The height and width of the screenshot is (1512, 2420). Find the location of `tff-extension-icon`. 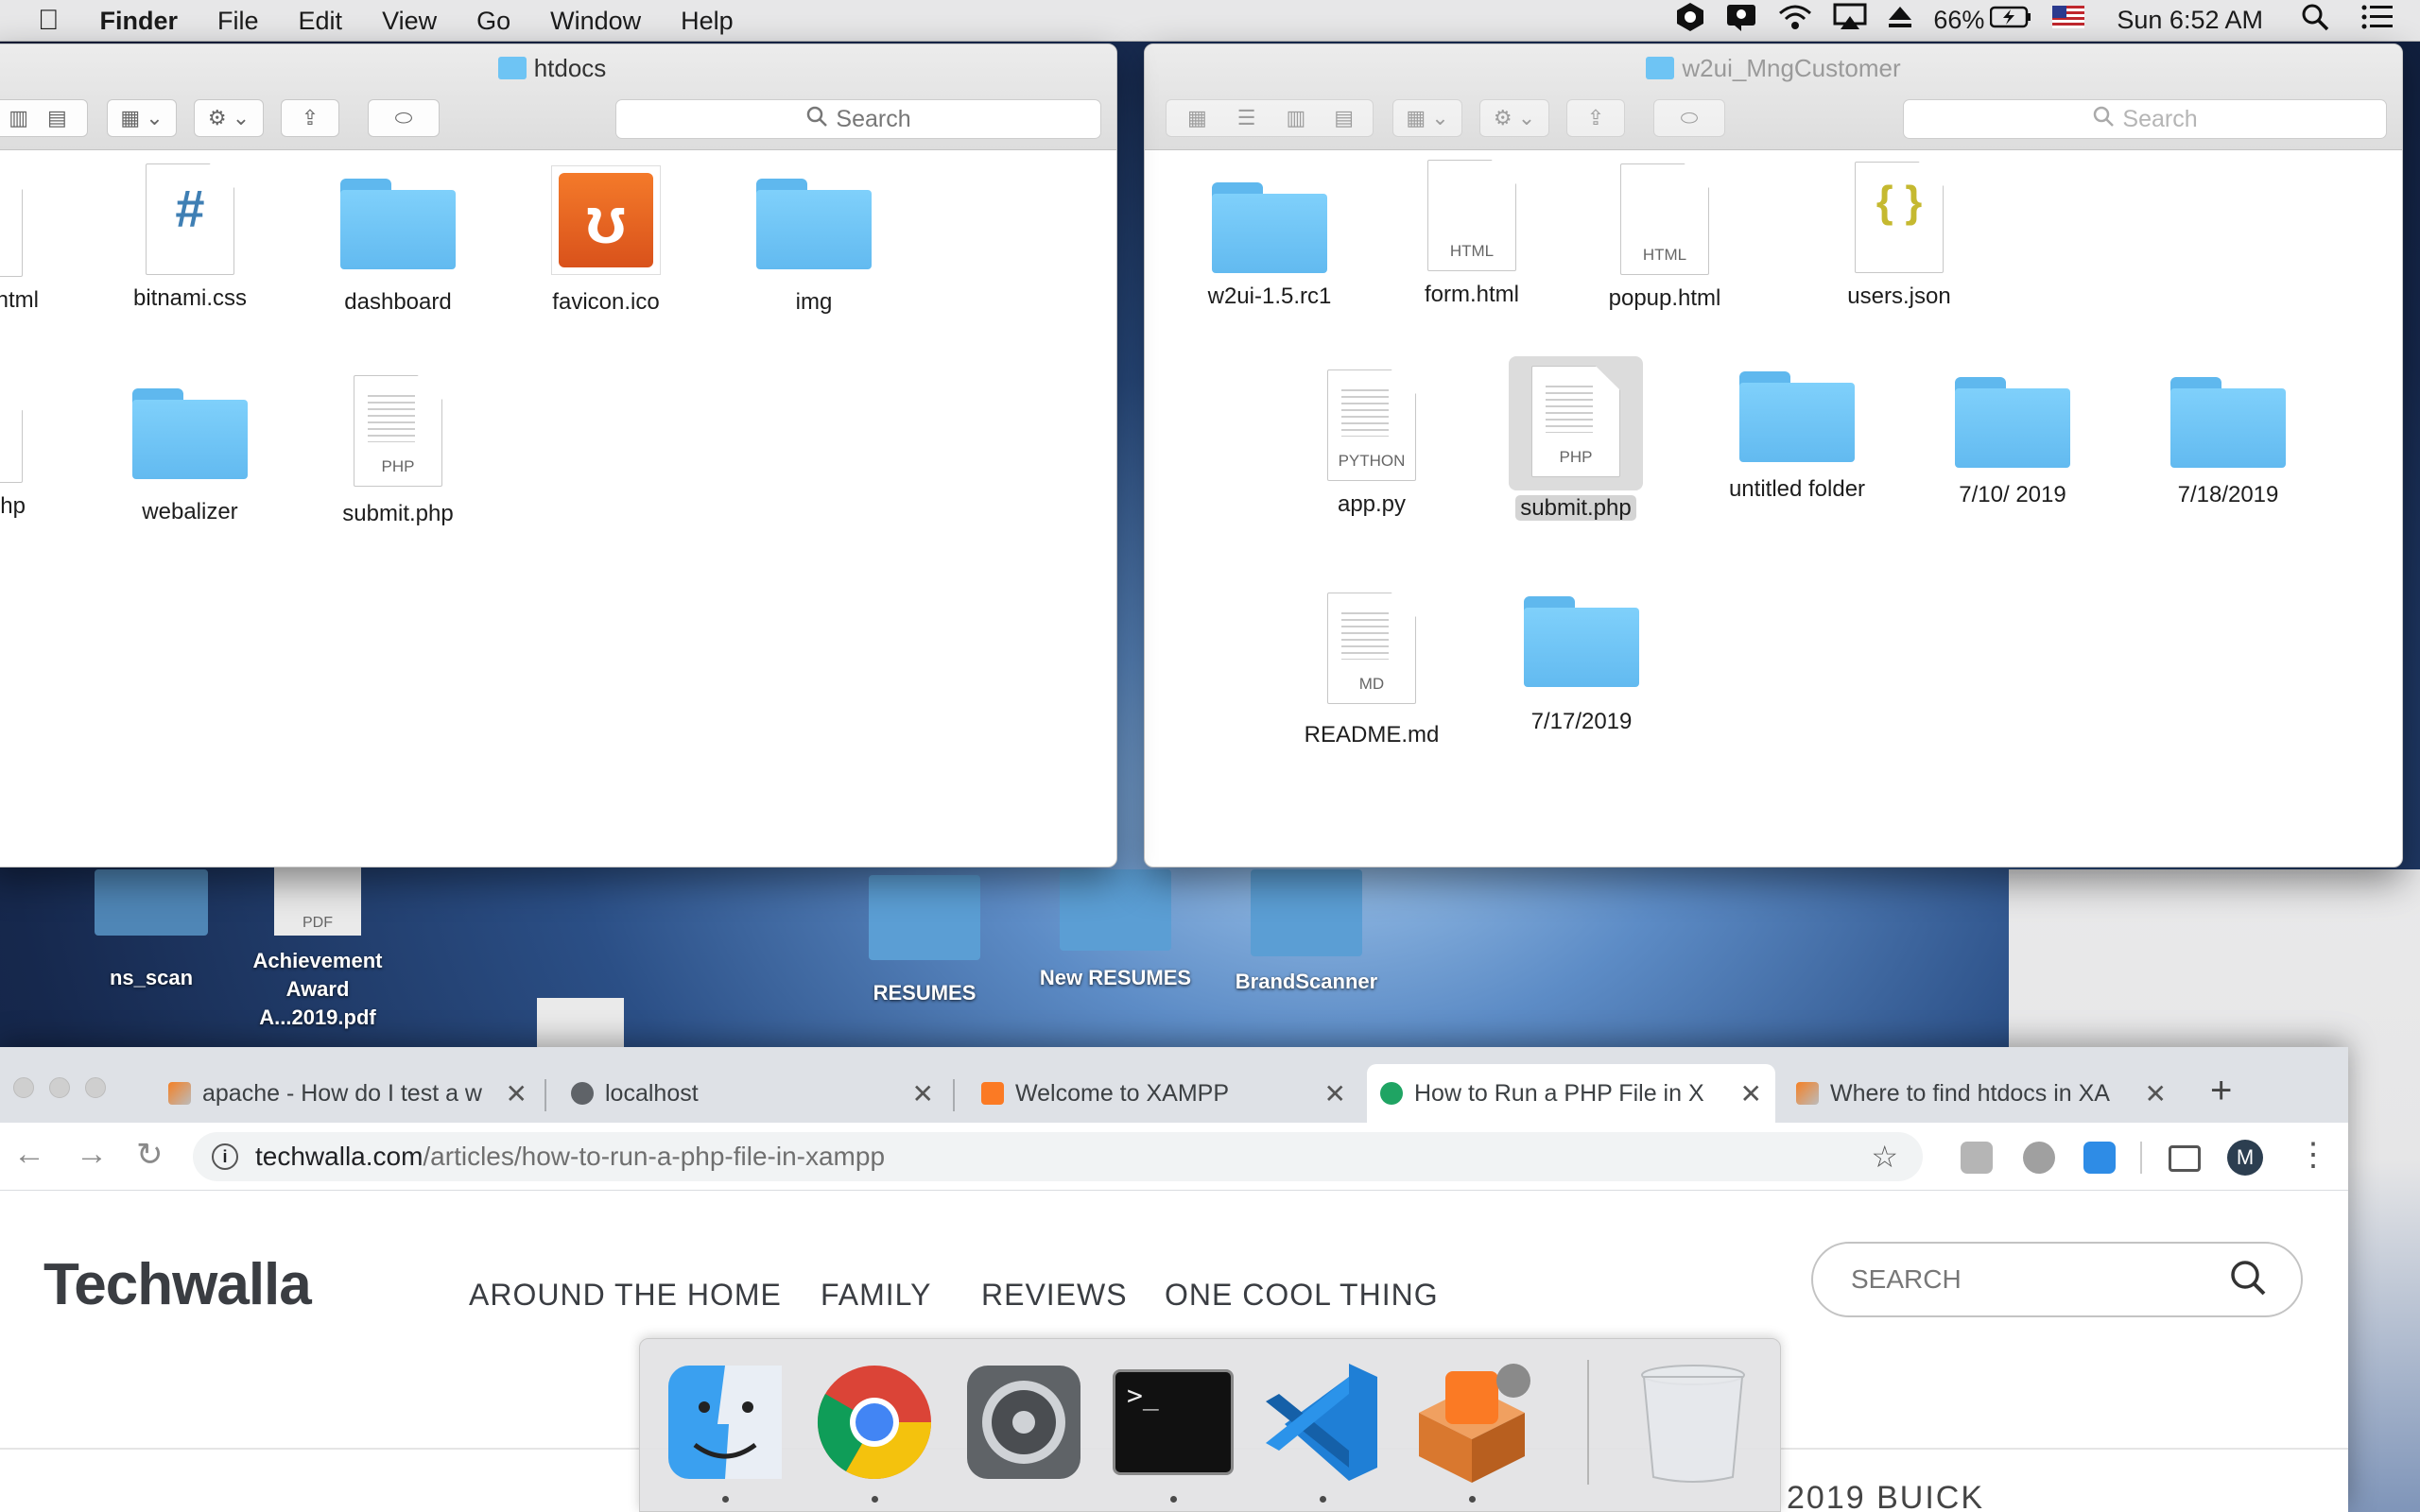

tff-extension-icon is located at coordinates (2099, 1158).